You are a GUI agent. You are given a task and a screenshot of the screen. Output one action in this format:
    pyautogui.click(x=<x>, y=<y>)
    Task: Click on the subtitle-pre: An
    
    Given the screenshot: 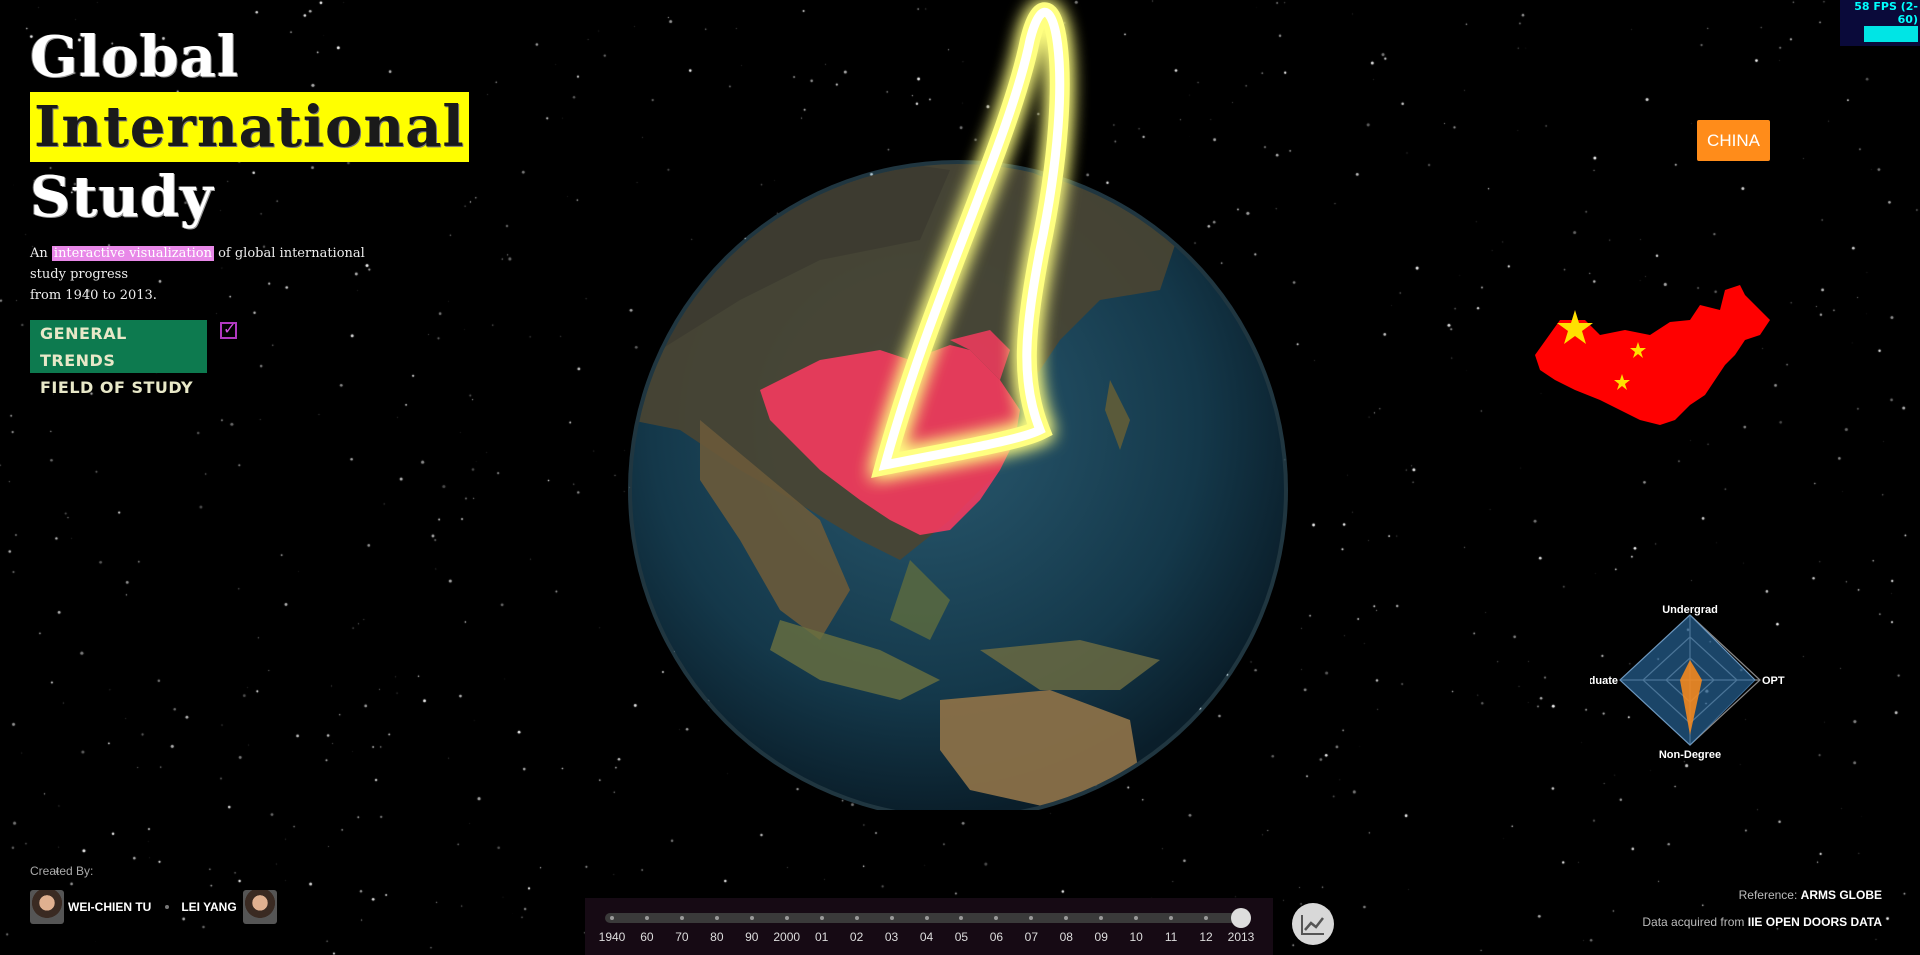 What is the action you would take?
    pyautogui.click(x=39, y=253)
    